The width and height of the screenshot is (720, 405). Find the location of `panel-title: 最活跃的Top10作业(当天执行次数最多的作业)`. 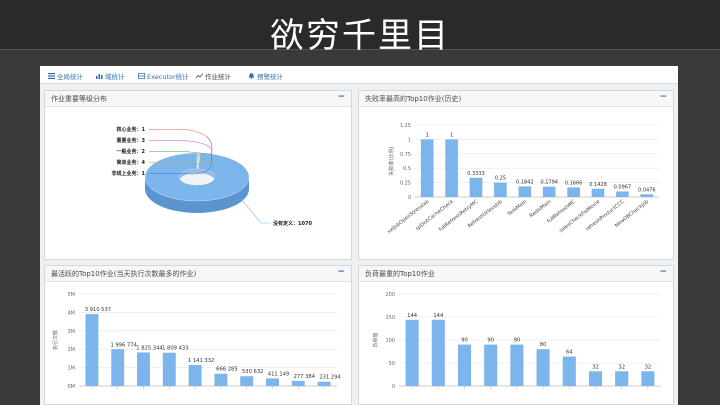

panel-title: 最活跃的Top10作业(当天执行次数最多的作业) is located at coordinates (124, 274).